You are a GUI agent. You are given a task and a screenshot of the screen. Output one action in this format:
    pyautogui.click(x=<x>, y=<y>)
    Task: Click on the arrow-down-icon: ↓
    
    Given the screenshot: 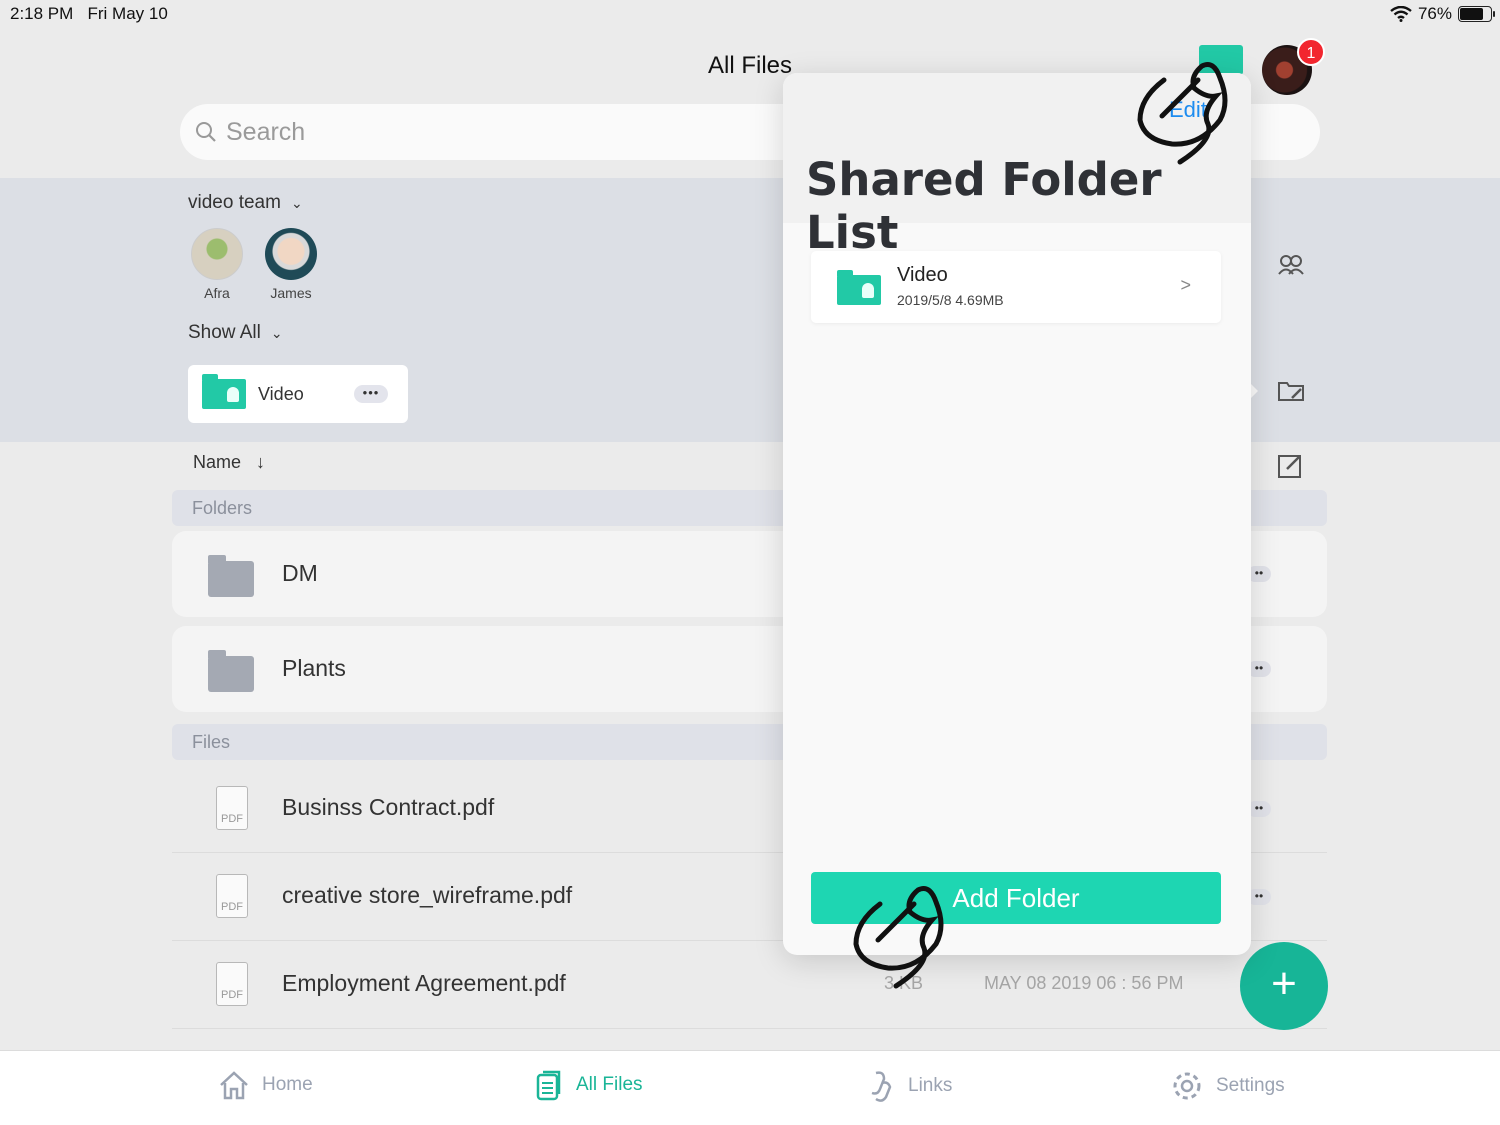 What is the action you would take?
    pyautogui.click(x=261, y=462)
    